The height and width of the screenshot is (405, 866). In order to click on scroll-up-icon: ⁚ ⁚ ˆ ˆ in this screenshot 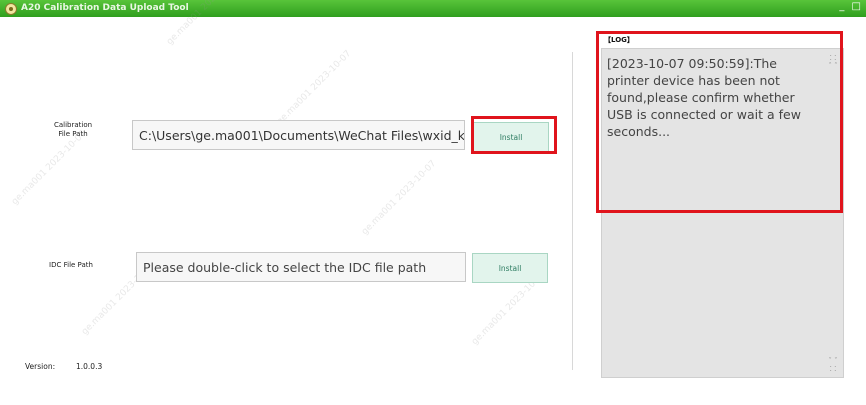, I will do `click(833, 62)`.